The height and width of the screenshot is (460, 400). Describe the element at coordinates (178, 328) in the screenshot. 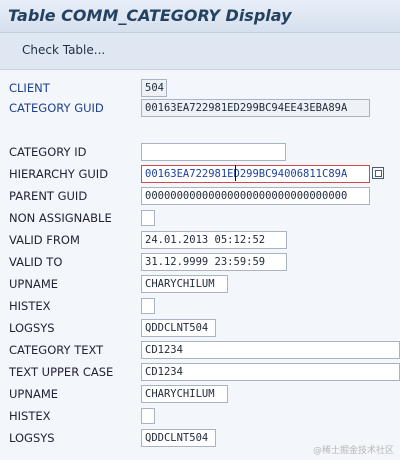

I see `field-value-logsys: QDDCLNT504` at that location.